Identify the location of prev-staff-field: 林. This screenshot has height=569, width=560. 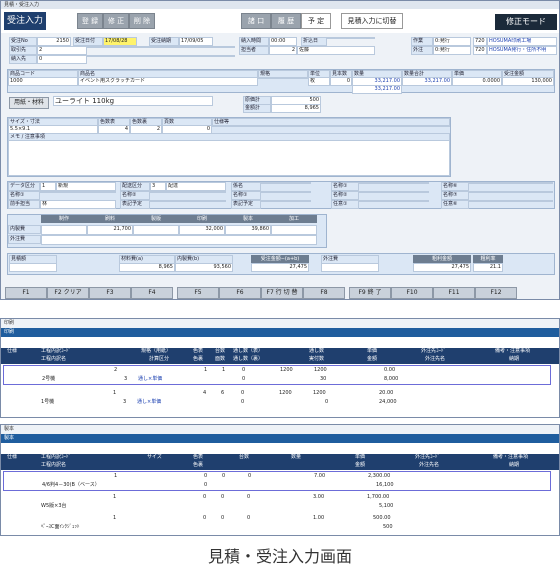
(78, 204).